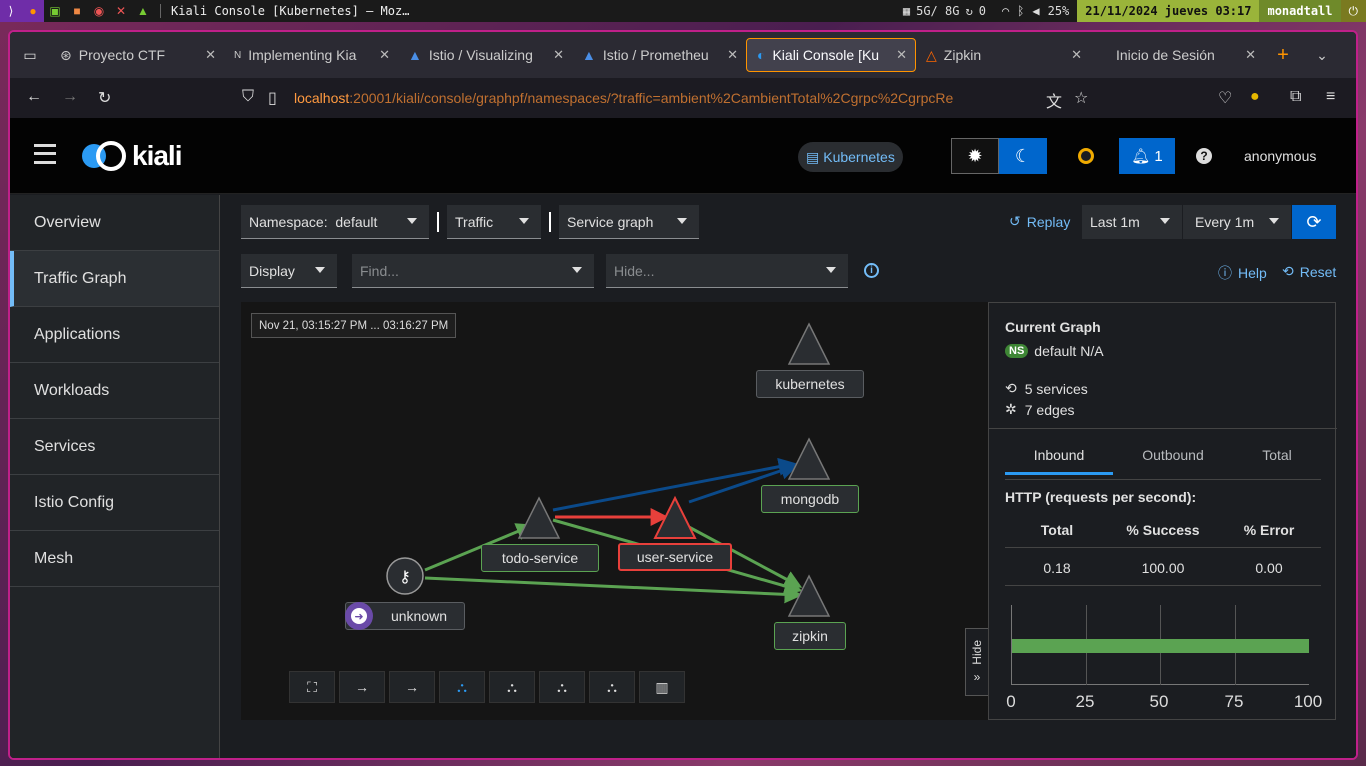 Image resolution: width=1366 pixels, height=766 pixels. Describe the element at coordinates (104, 98) in the screenshot. I see `reload-button: ↻` at that location.